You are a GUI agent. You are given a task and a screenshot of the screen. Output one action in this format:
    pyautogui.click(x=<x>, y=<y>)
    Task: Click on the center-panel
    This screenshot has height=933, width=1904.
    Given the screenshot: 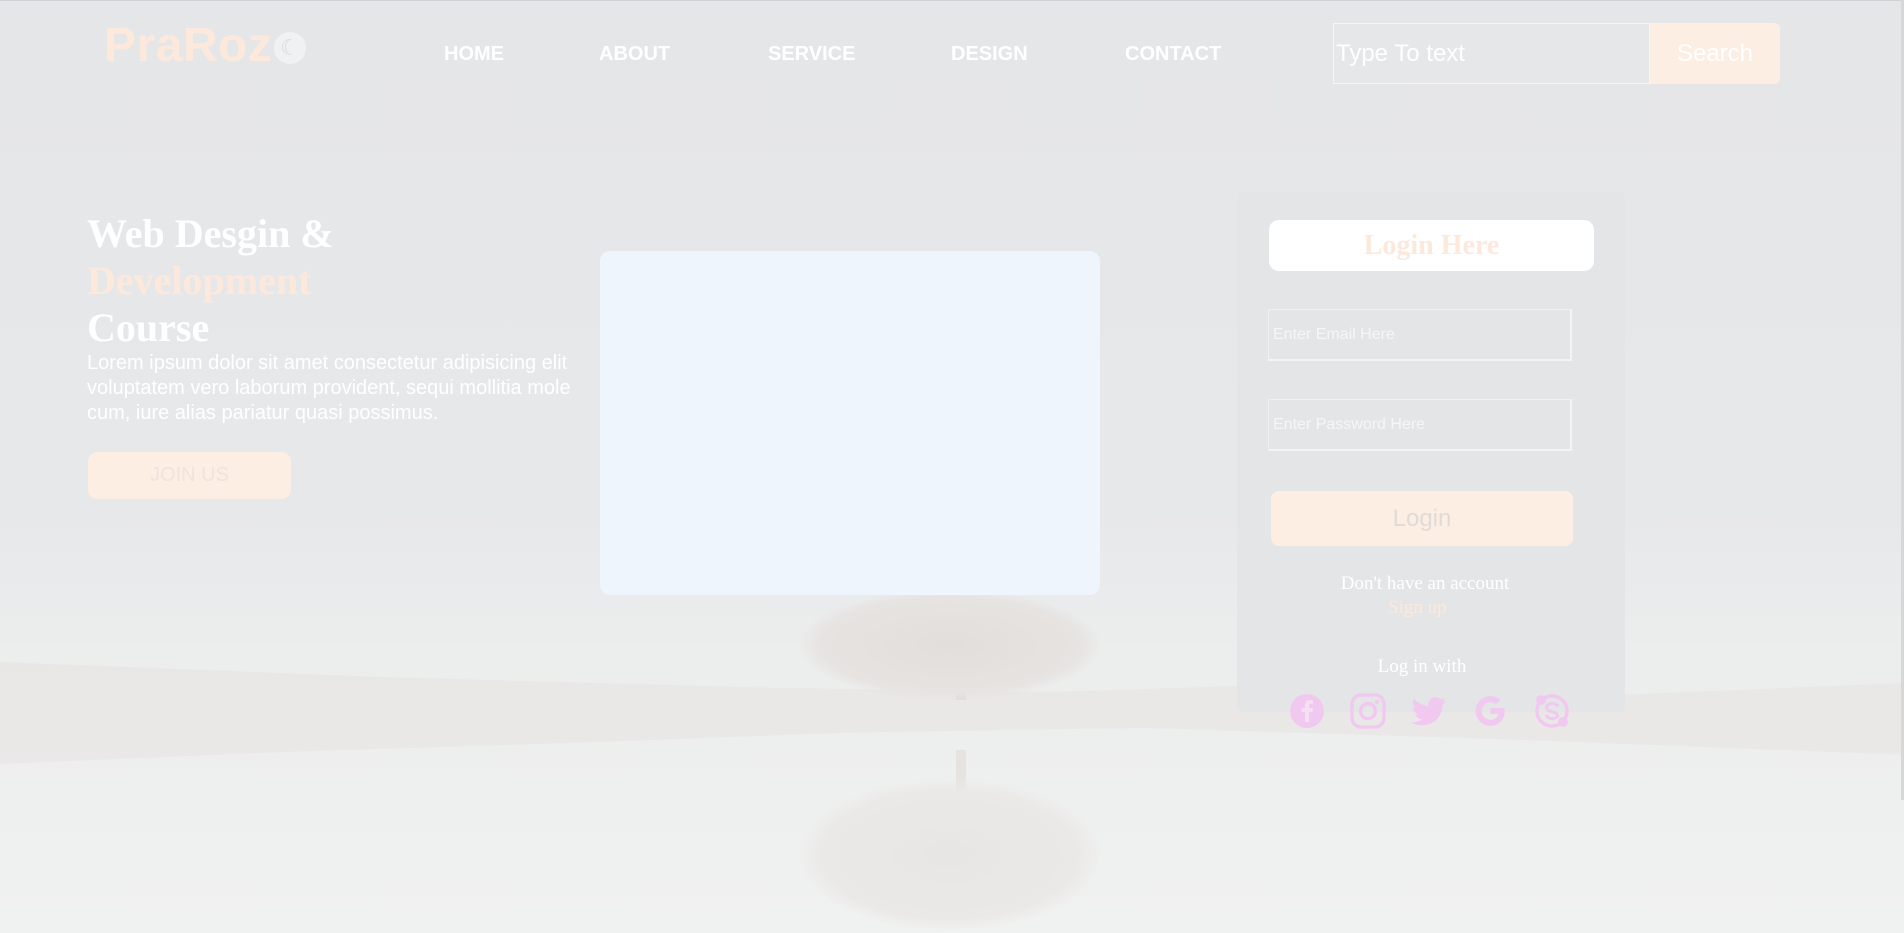 What is the action you would take?
    pyautogui.click(x=850, y=423)
    